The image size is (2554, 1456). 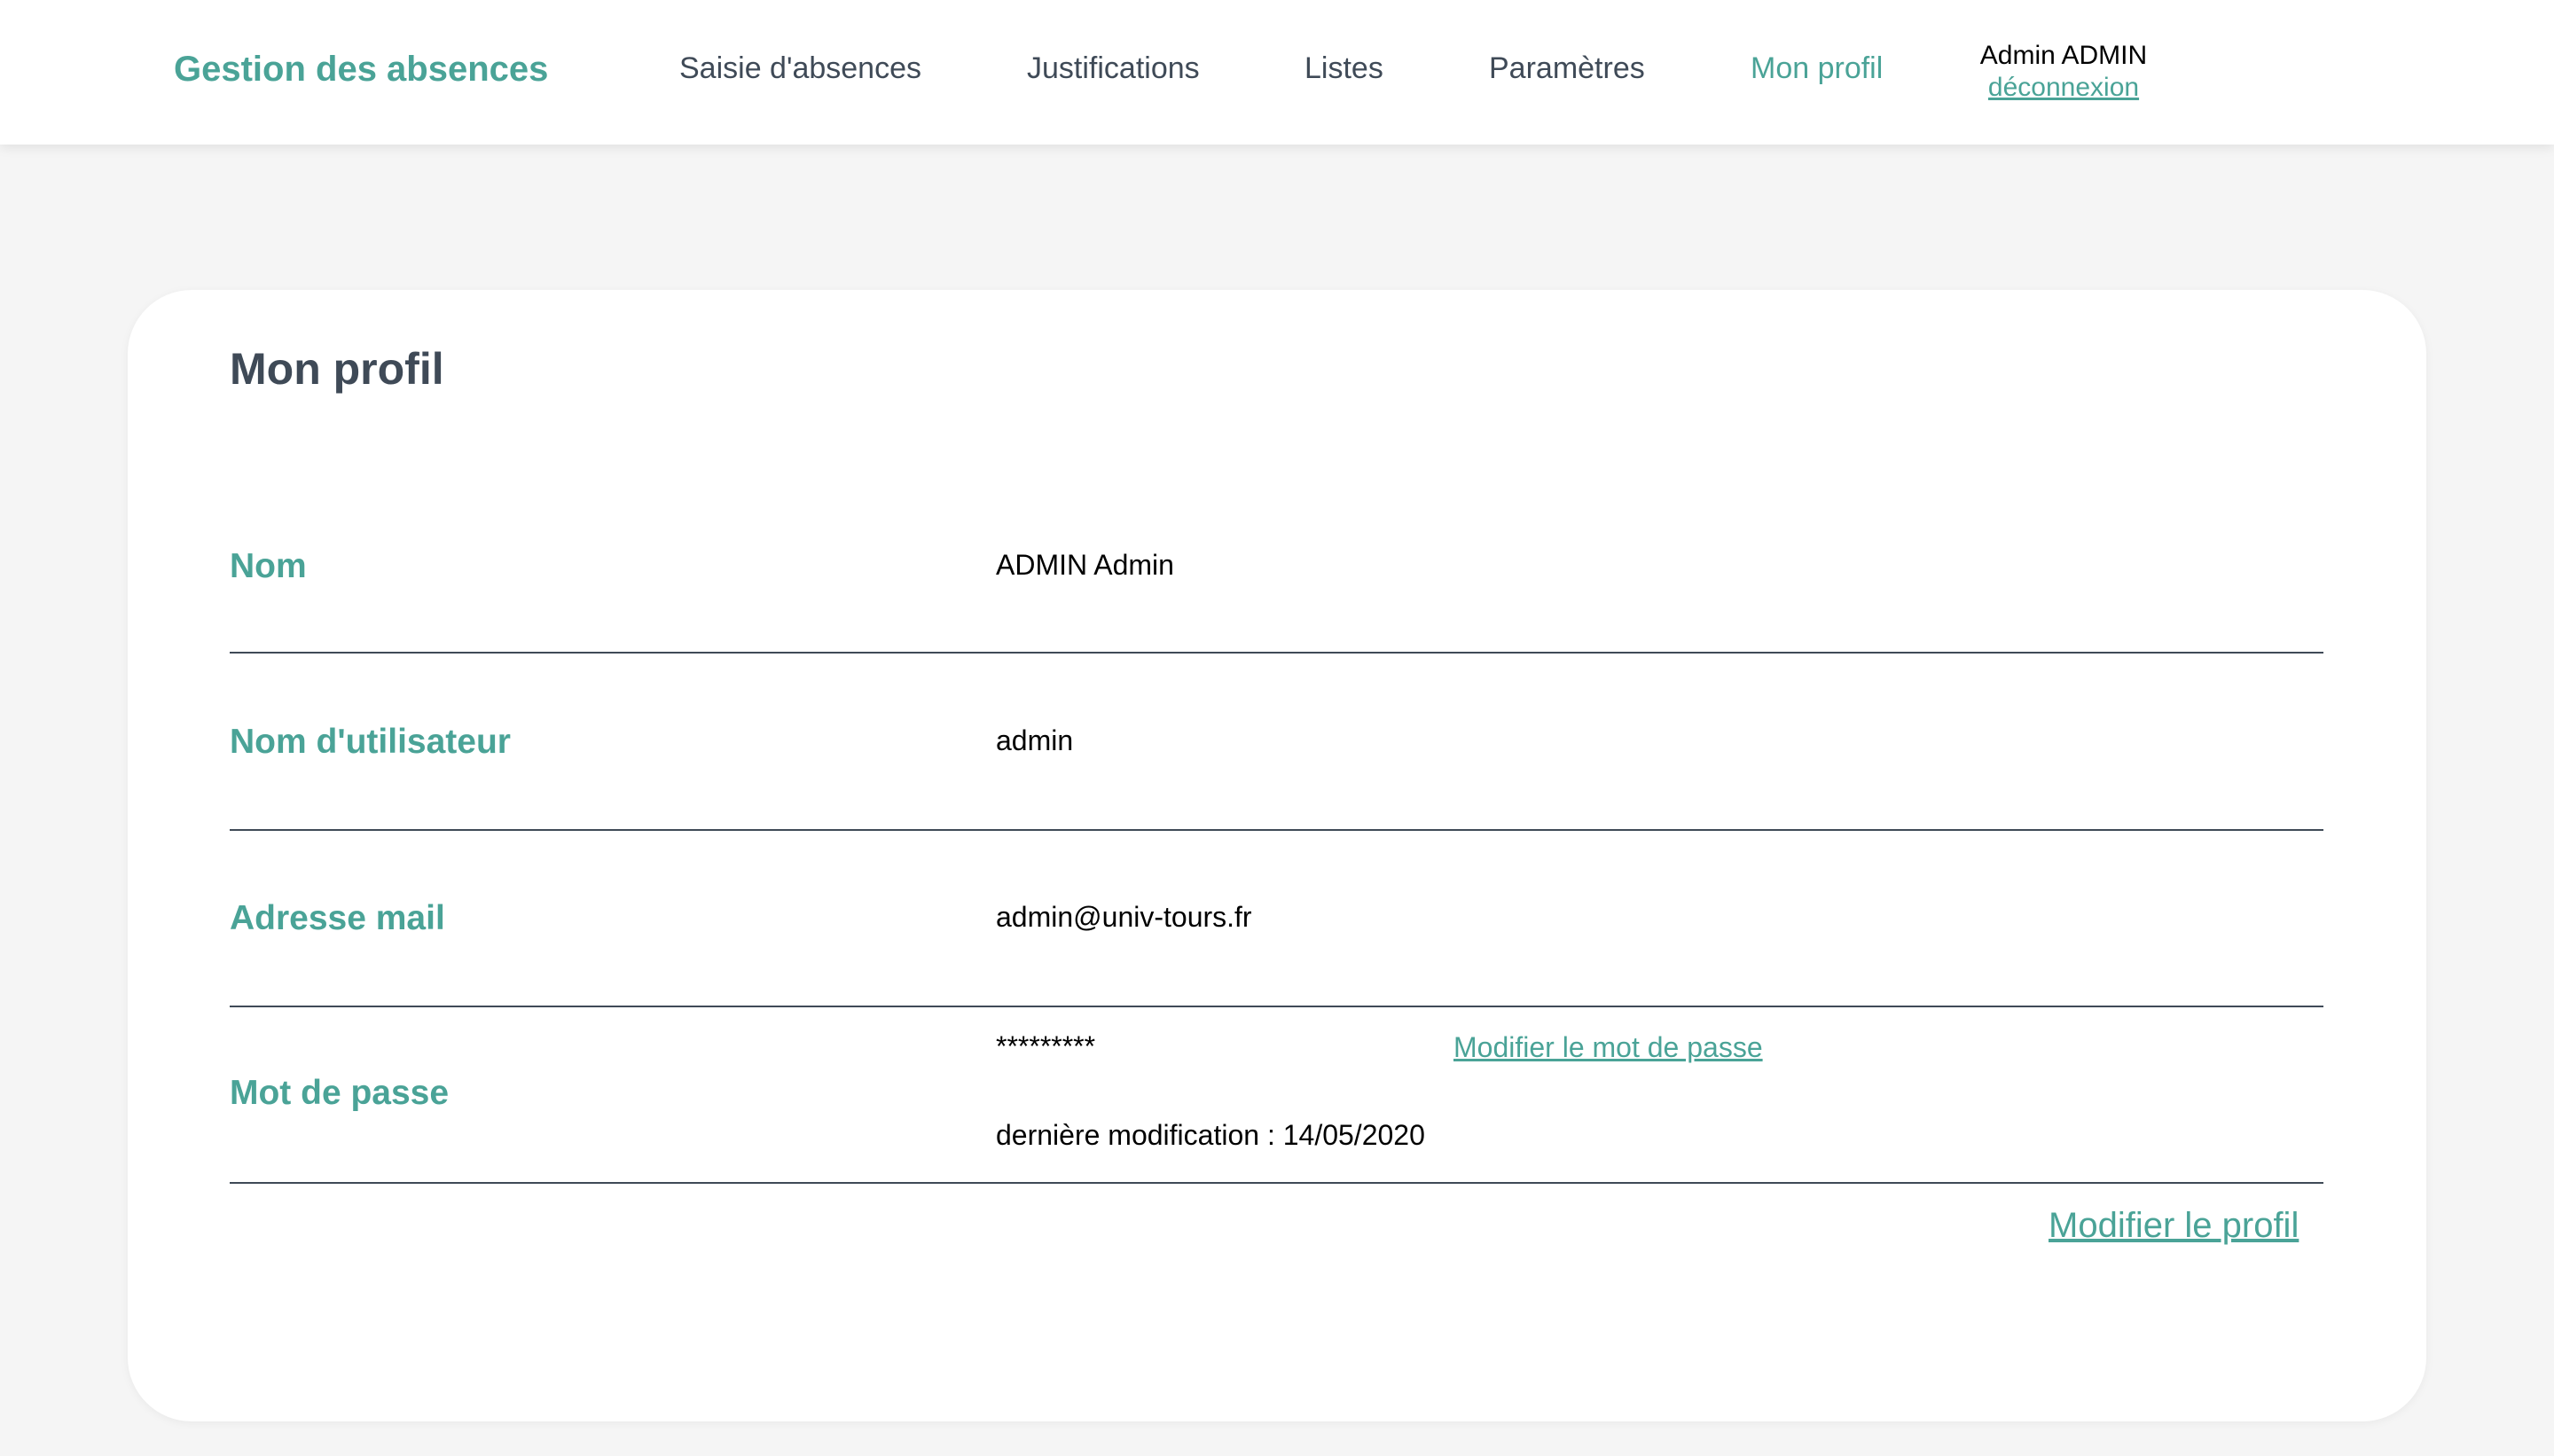 What do you see at coordinates (1085, 565) in the screenshot?
I see `nom-value: ADMIN Admin` at bounding box center [1085, 565].